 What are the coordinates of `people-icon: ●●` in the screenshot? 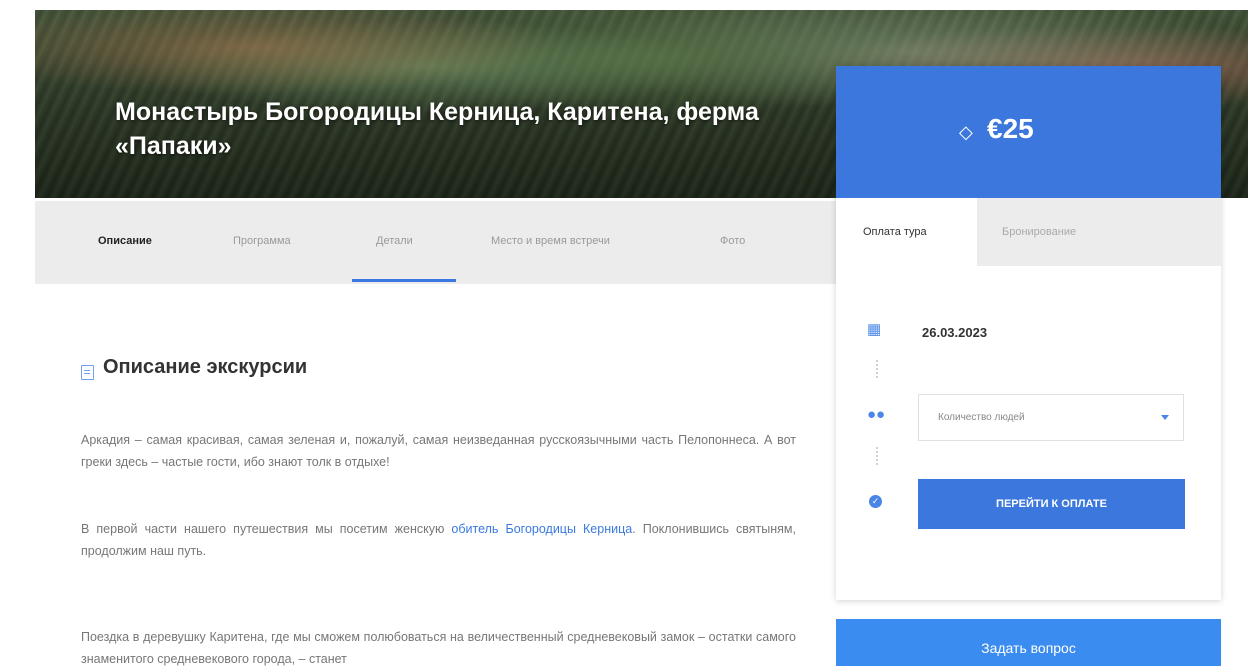 It's located at (876, 414).